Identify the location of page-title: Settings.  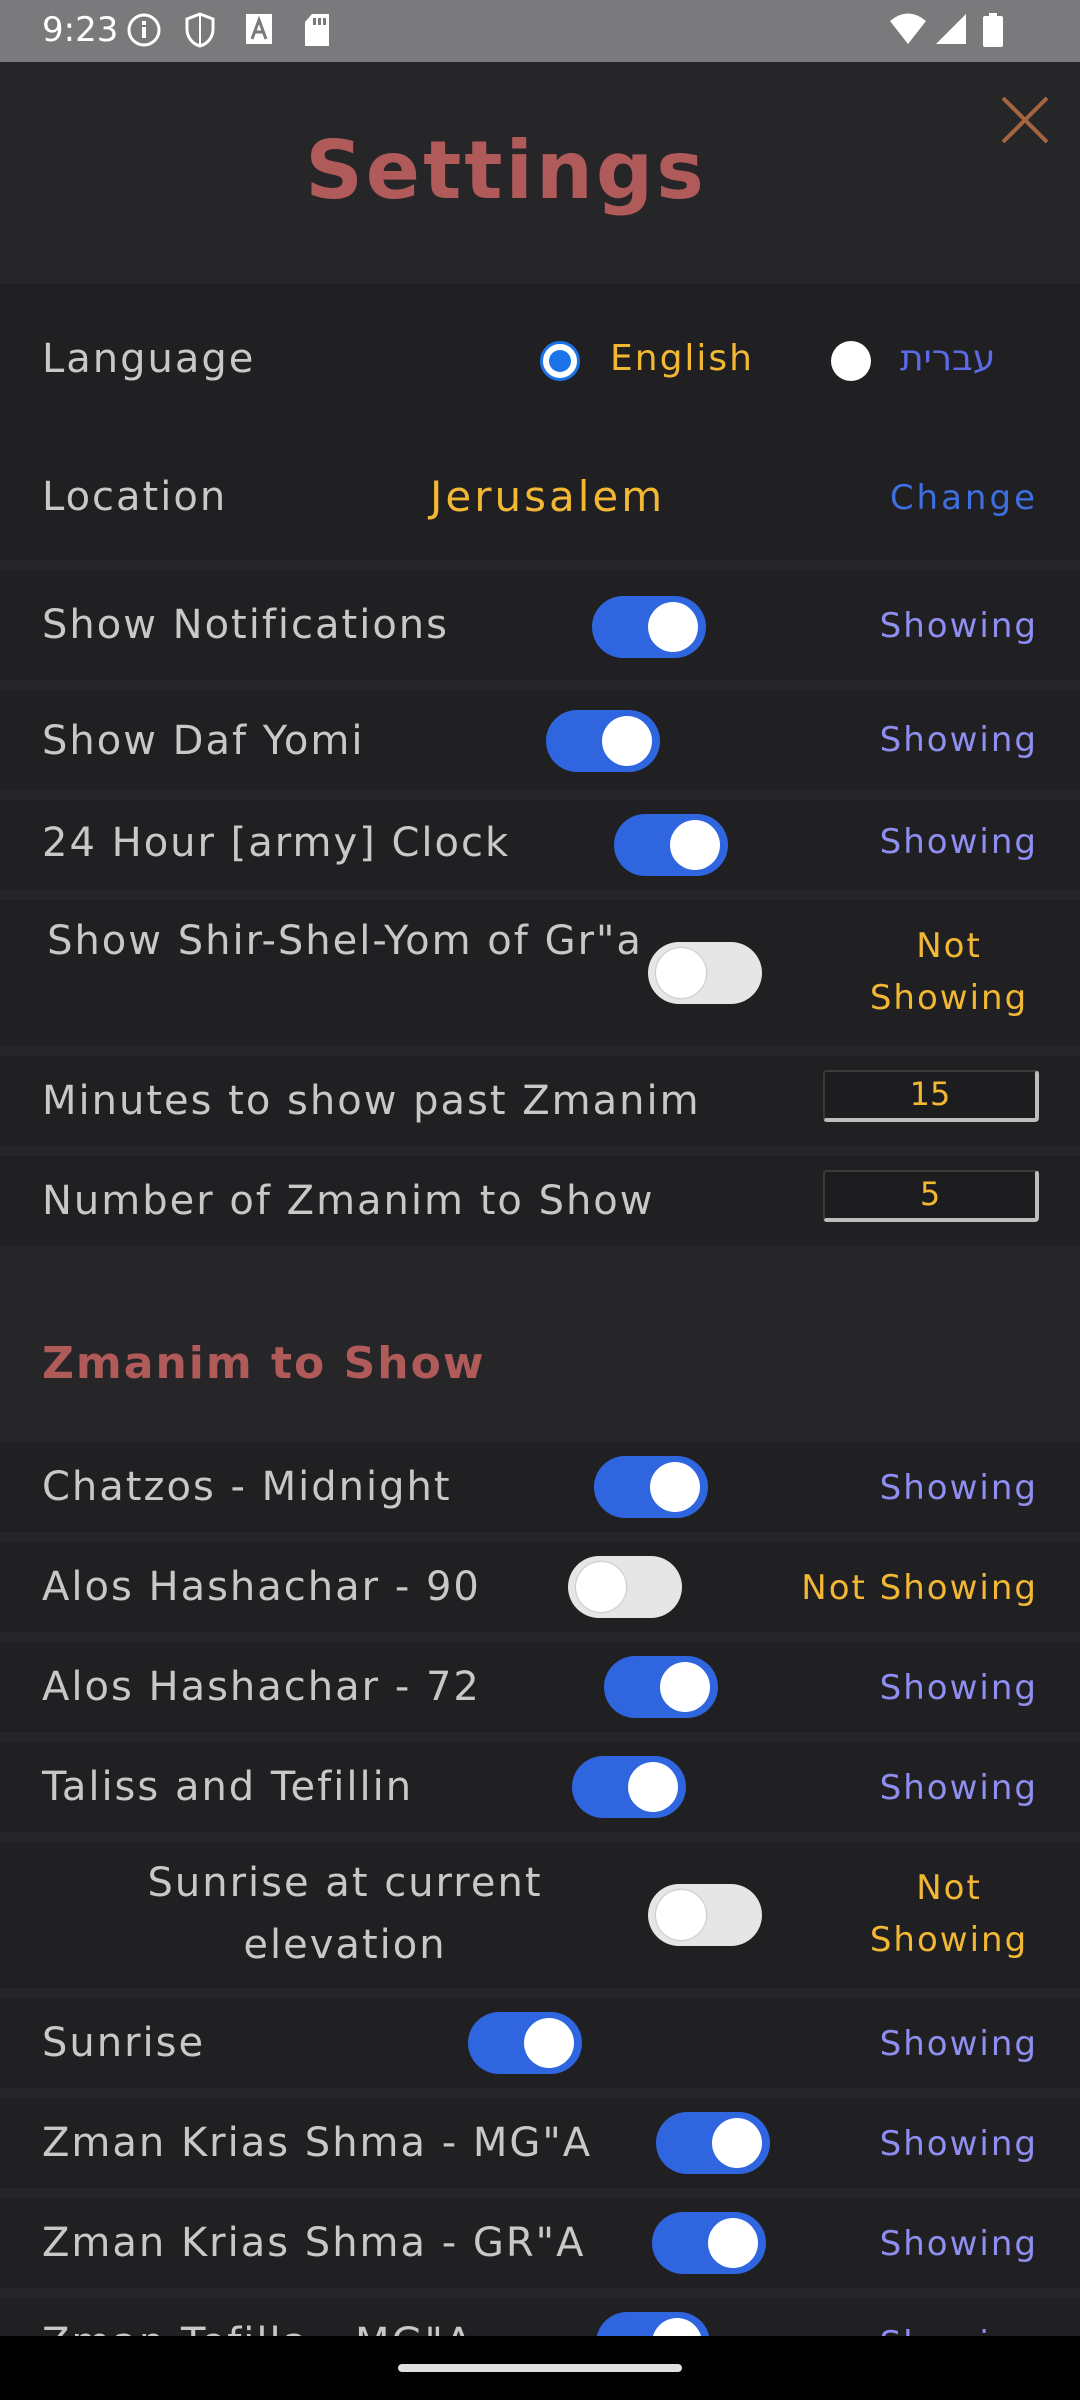
(506, 170).